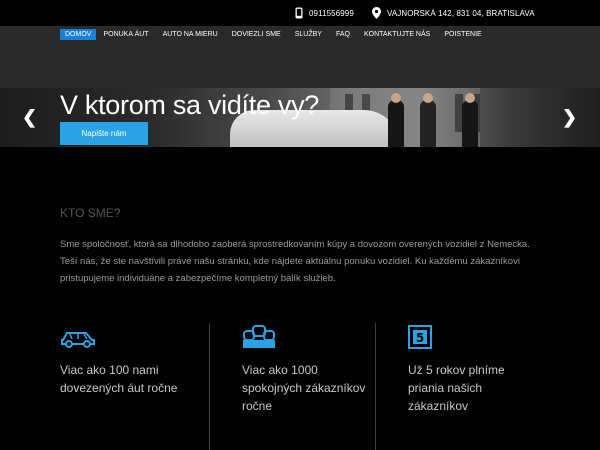 Image resolution: width=600 pixels, height=450 pixels. I want to click on customers-icon, so click(307, 338).